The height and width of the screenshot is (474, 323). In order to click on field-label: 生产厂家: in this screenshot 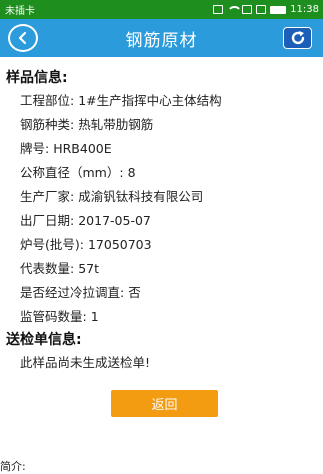, I will do `click(47, 196)`.